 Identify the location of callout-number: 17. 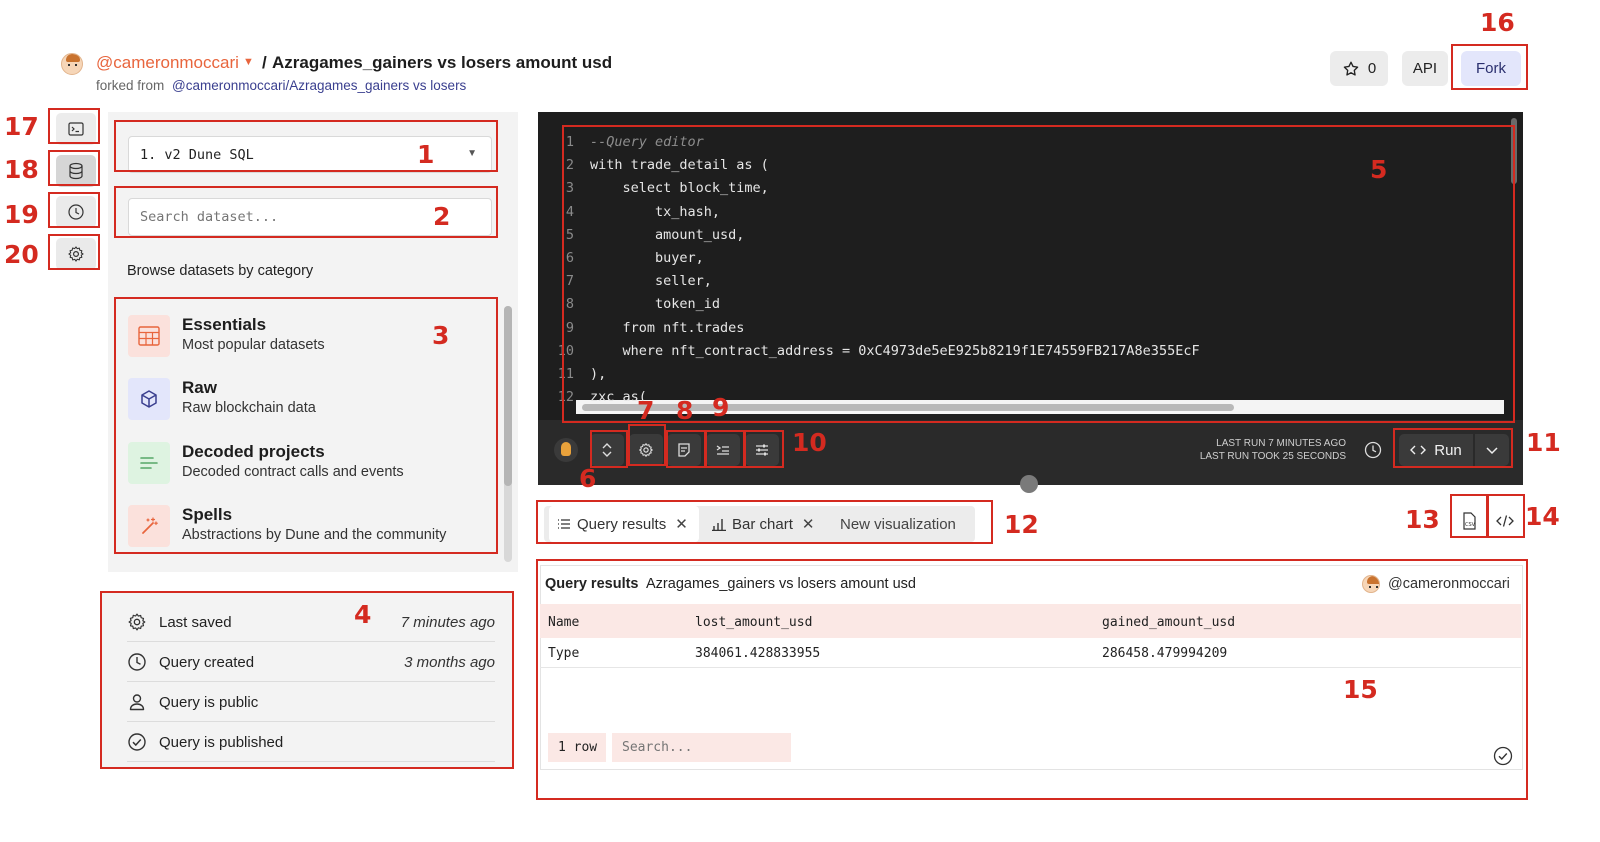
(21, 126).